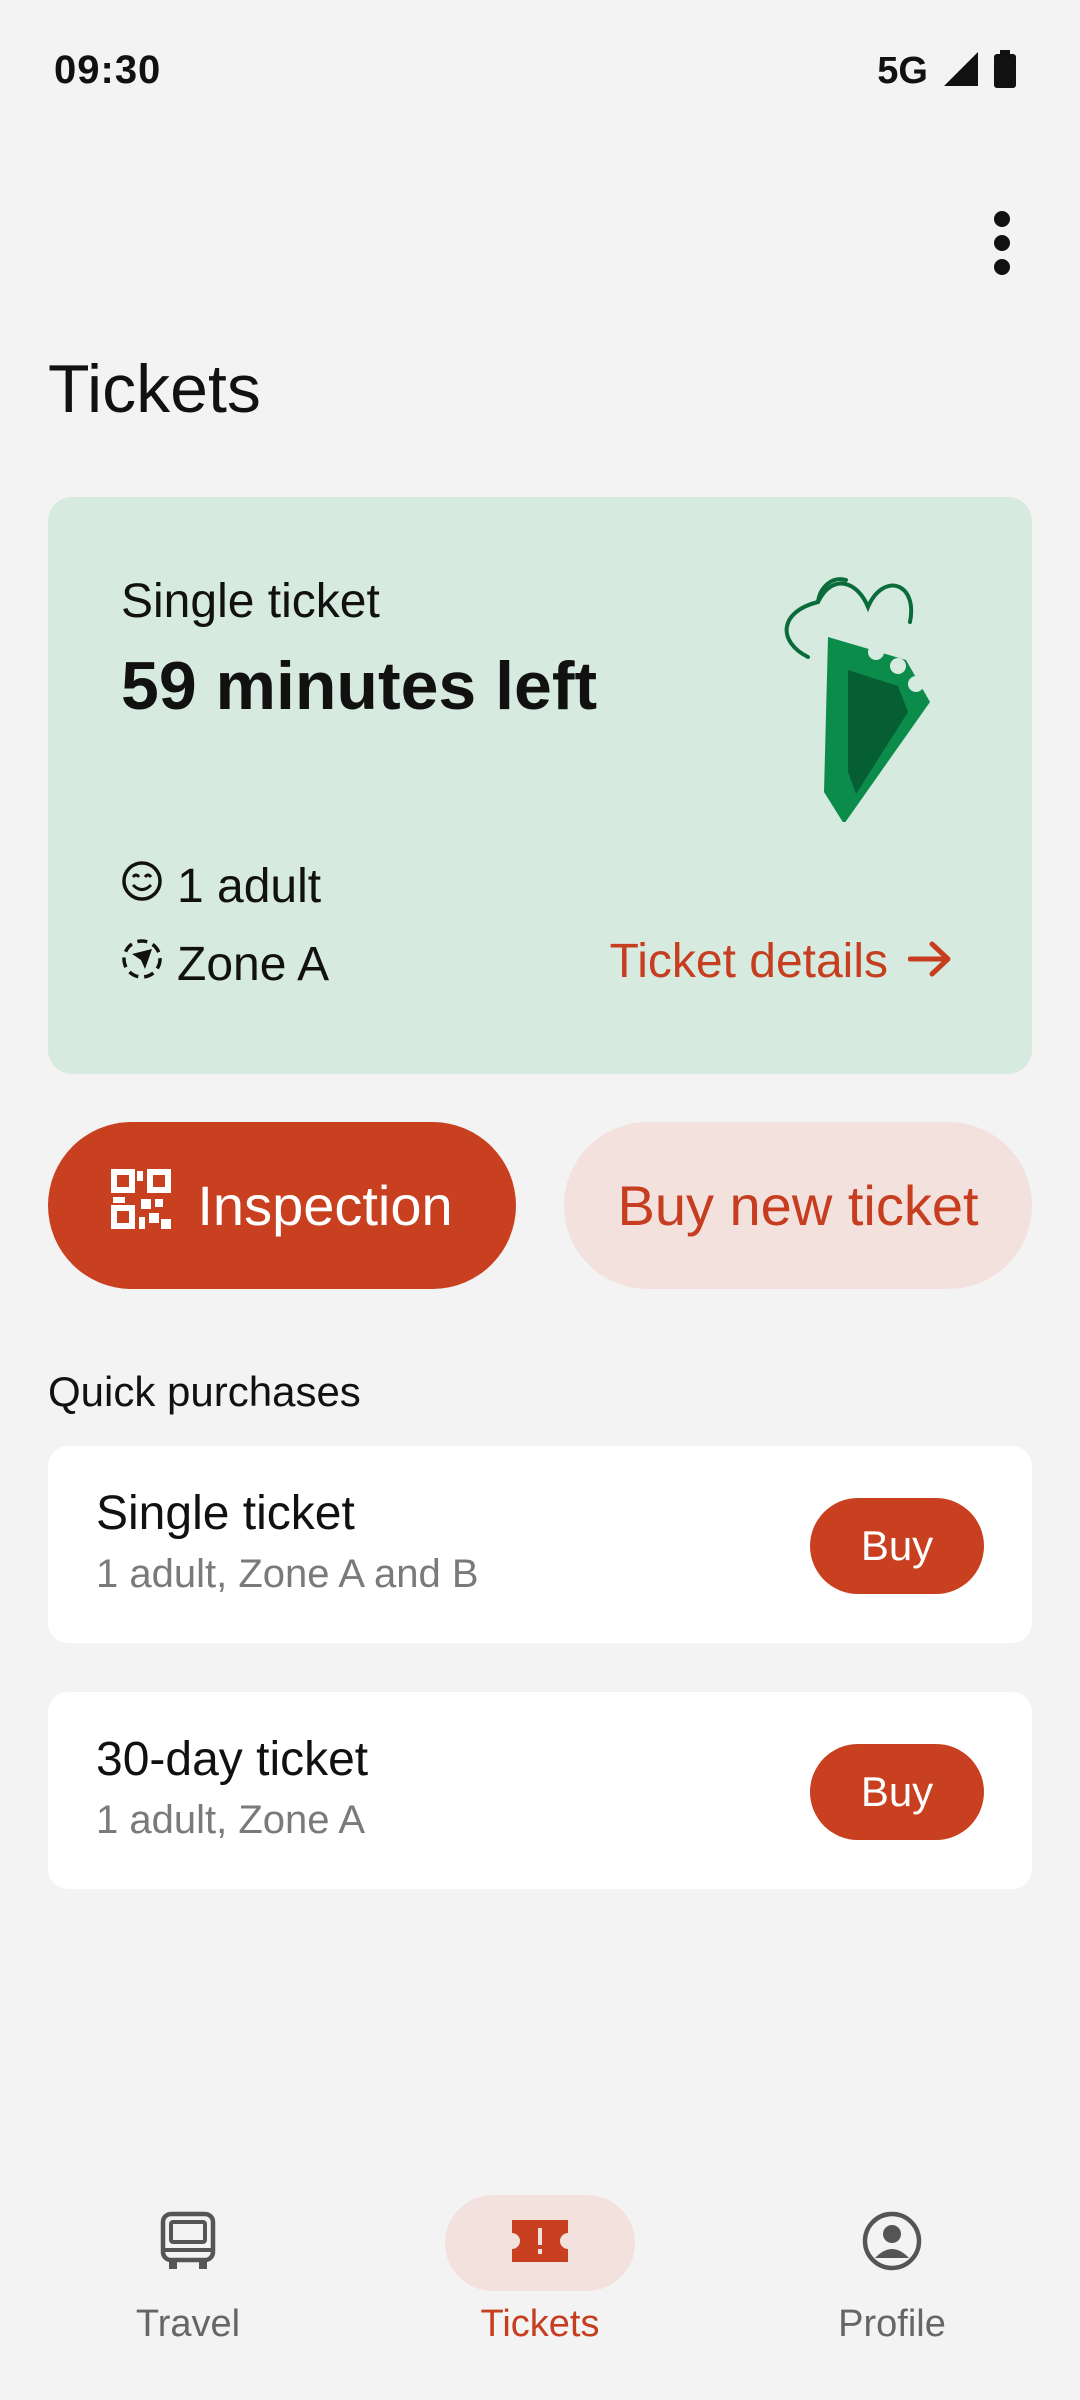 The width and height of the screenshot is (1080, 2400). What do you see at coordinates (231, 1820) in the screenshot?
I see `quick-purchase-subtitle: 1 adult, Zone A` at bounding box center [231, 1820].